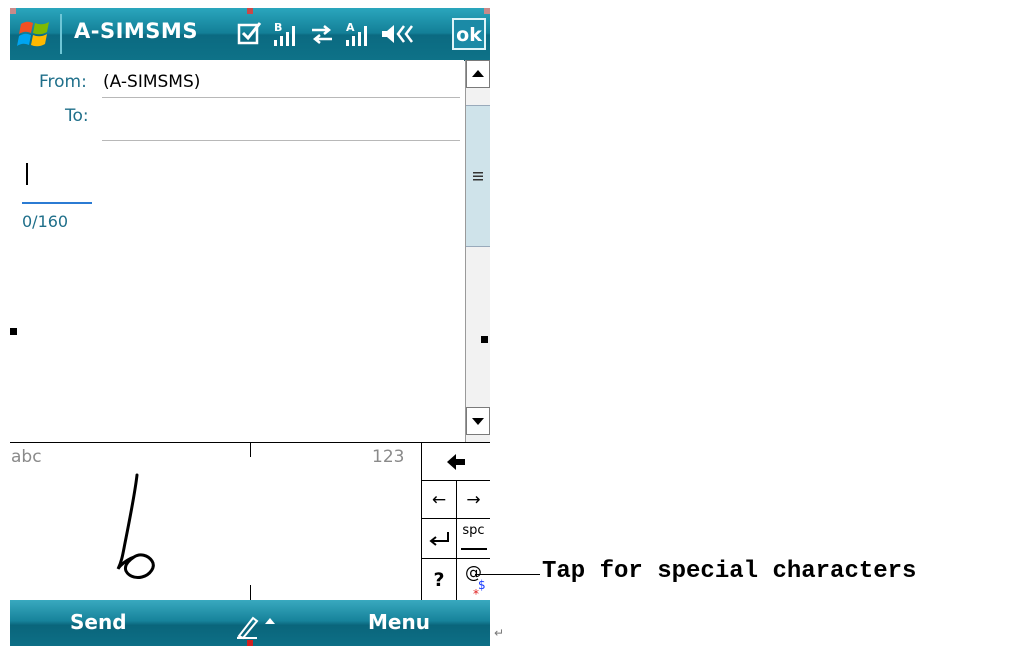 The image size is (1011, 646). What do you see at coordinates (729, 571) in the screenshot?
I see `callout-text: Tap for special characters` at bounding box center [729, 571].